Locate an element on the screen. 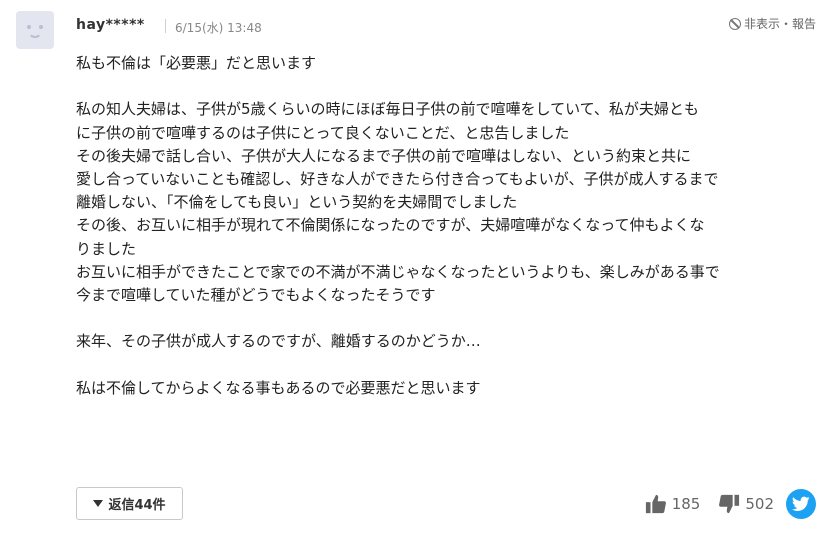 The width and height of the screenshot is (830, 534). hide-report-link: 非表示・報告 is located at coordinates (772, 23).